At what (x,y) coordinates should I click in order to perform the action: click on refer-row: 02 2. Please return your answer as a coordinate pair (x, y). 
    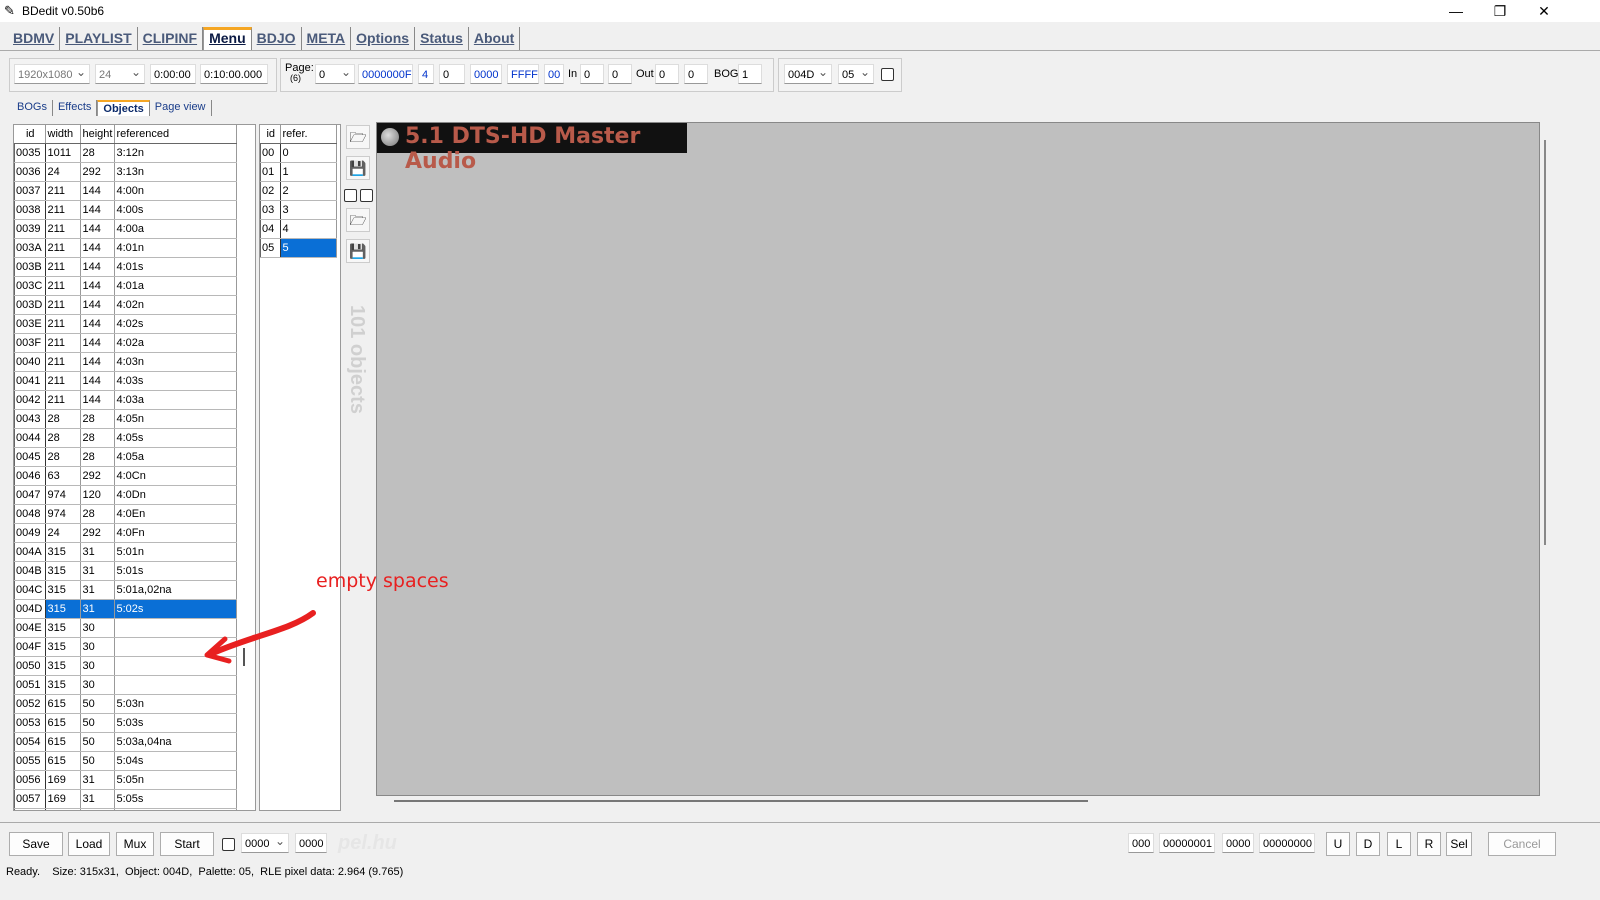
    Looking at the image, I should click on (298, 191).